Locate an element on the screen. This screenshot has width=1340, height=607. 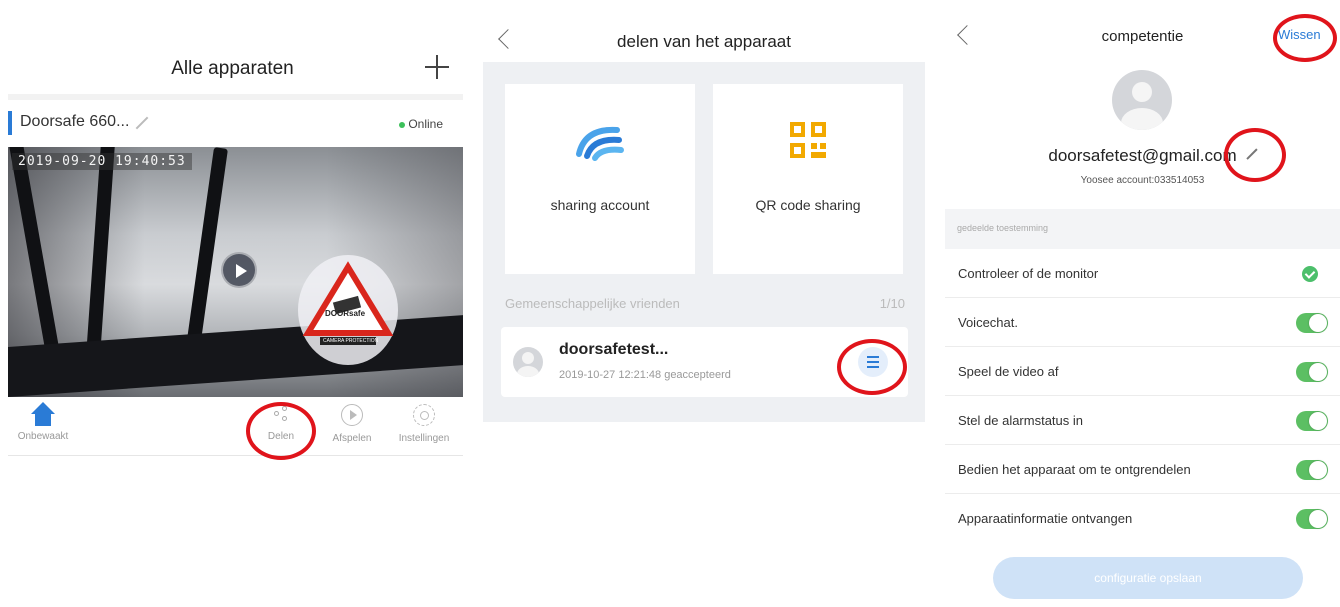
delete-button: Wissen is located at coordinates (1299, 34).